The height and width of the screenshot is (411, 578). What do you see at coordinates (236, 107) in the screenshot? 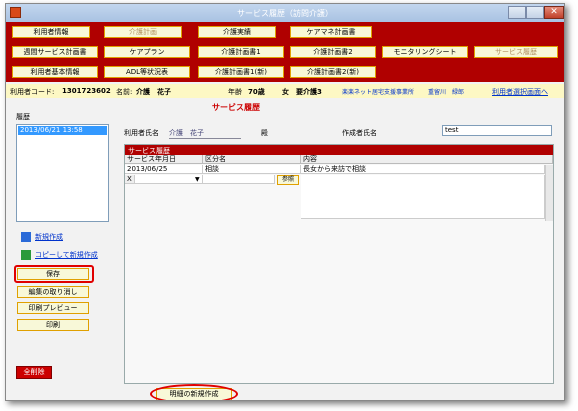
I see `page-title: サービス履歴` at bounding box center [236, 107].